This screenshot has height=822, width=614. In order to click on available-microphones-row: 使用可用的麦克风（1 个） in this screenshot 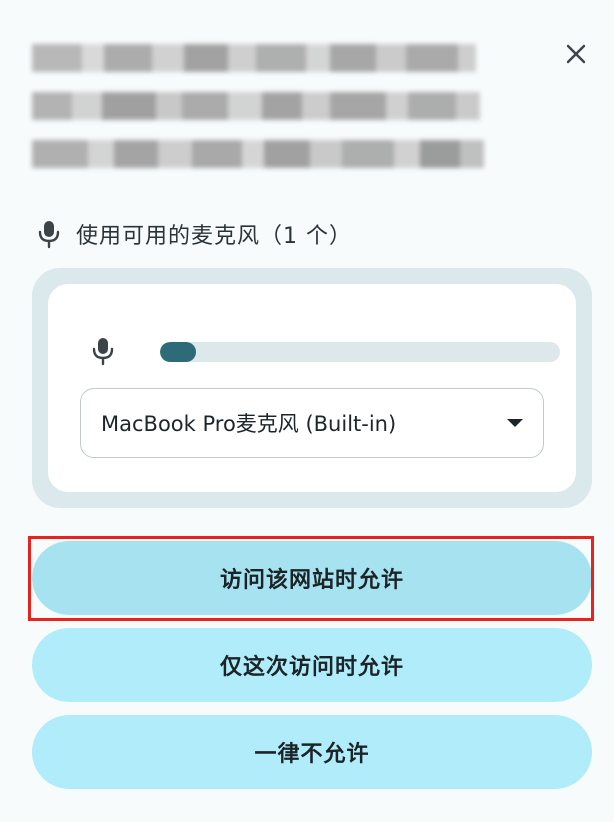, I will do `click(194, 234)`.